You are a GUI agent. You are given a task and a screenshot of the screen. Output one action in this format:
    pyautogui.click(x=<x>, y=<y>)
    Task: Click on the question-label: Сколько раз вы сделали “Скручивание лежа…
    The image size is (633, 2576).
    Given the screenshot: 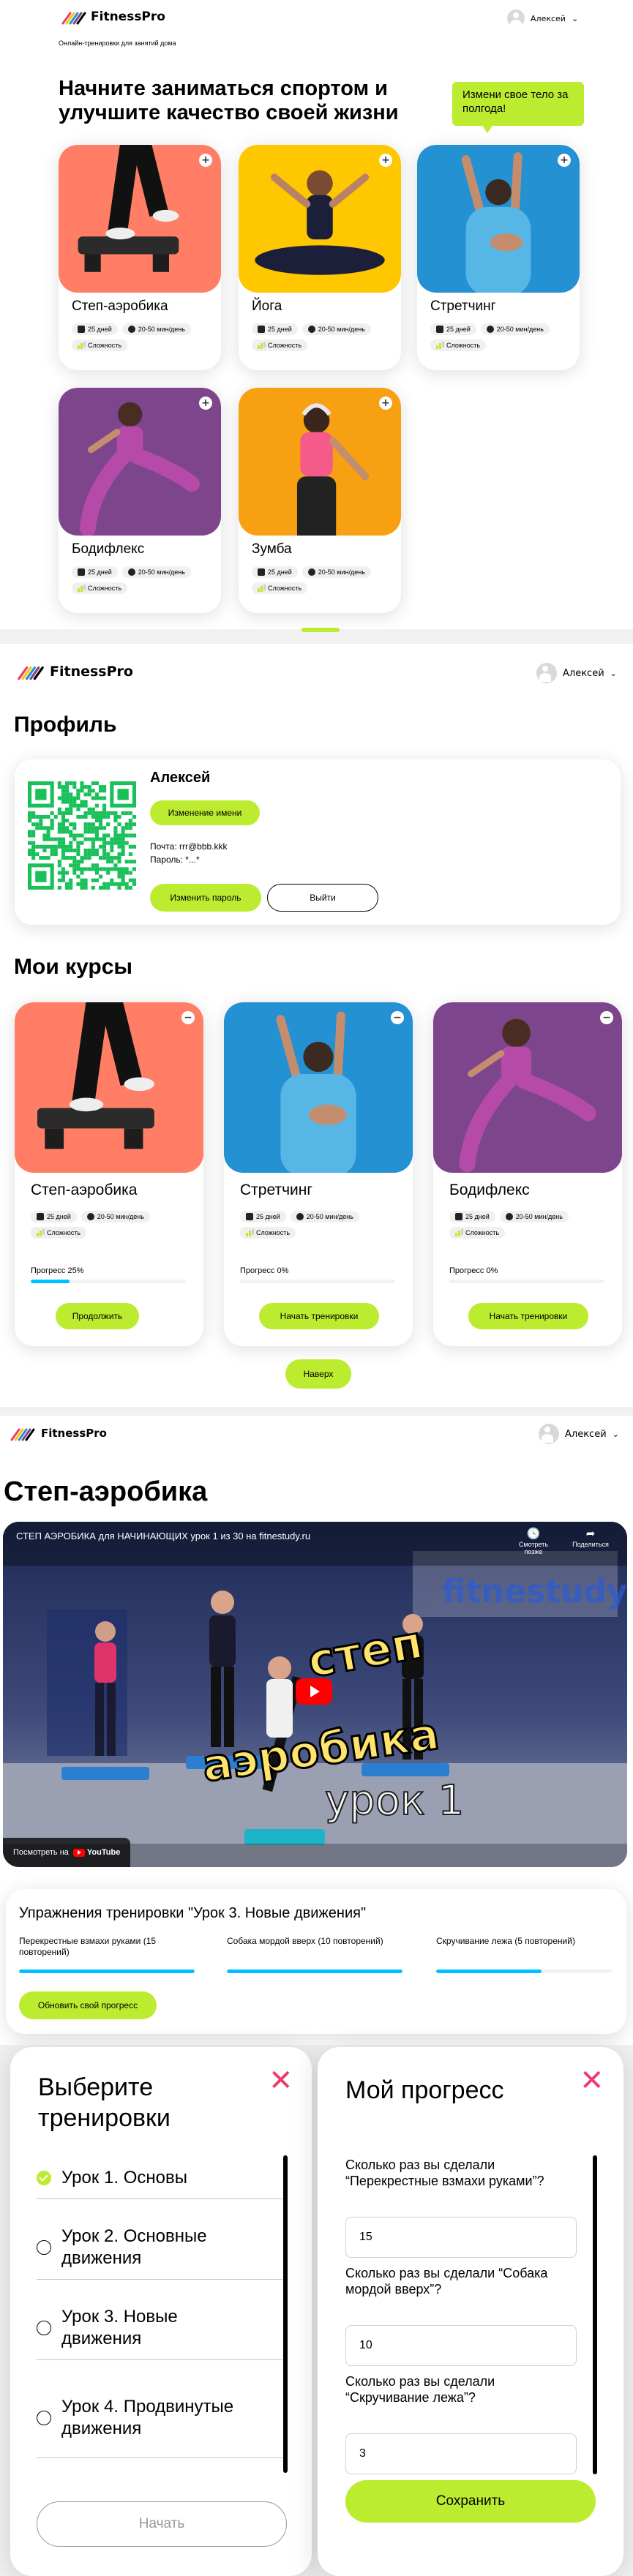 What is the action you would take?
    pyautogui.click(x=420, y=2389)
    